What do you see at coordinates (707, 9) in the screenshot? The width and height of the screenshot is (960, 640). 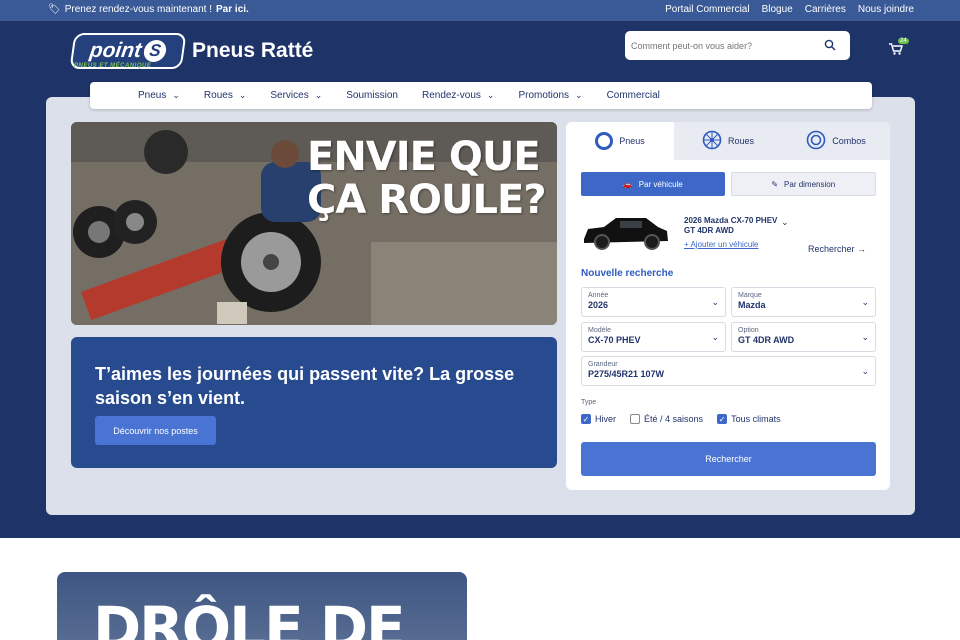 I see `link-portail: Portail Commercial` at bounding box center [707, 9].